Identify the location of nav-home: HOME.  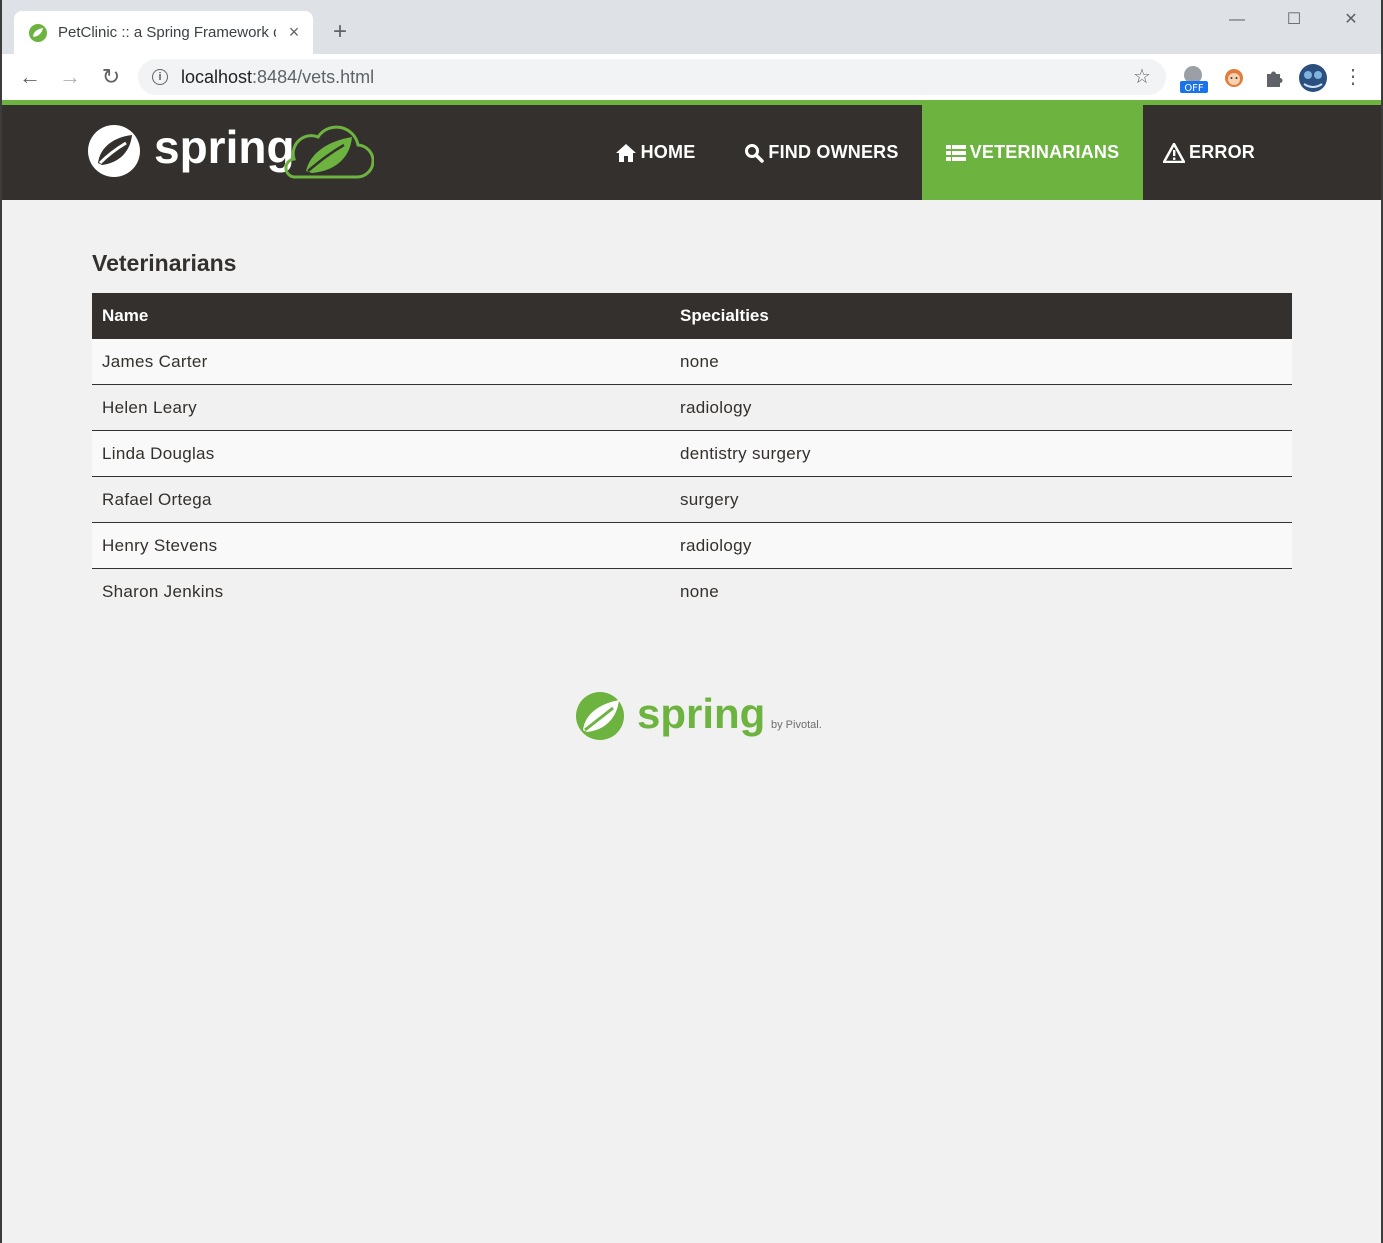
(655, 152).